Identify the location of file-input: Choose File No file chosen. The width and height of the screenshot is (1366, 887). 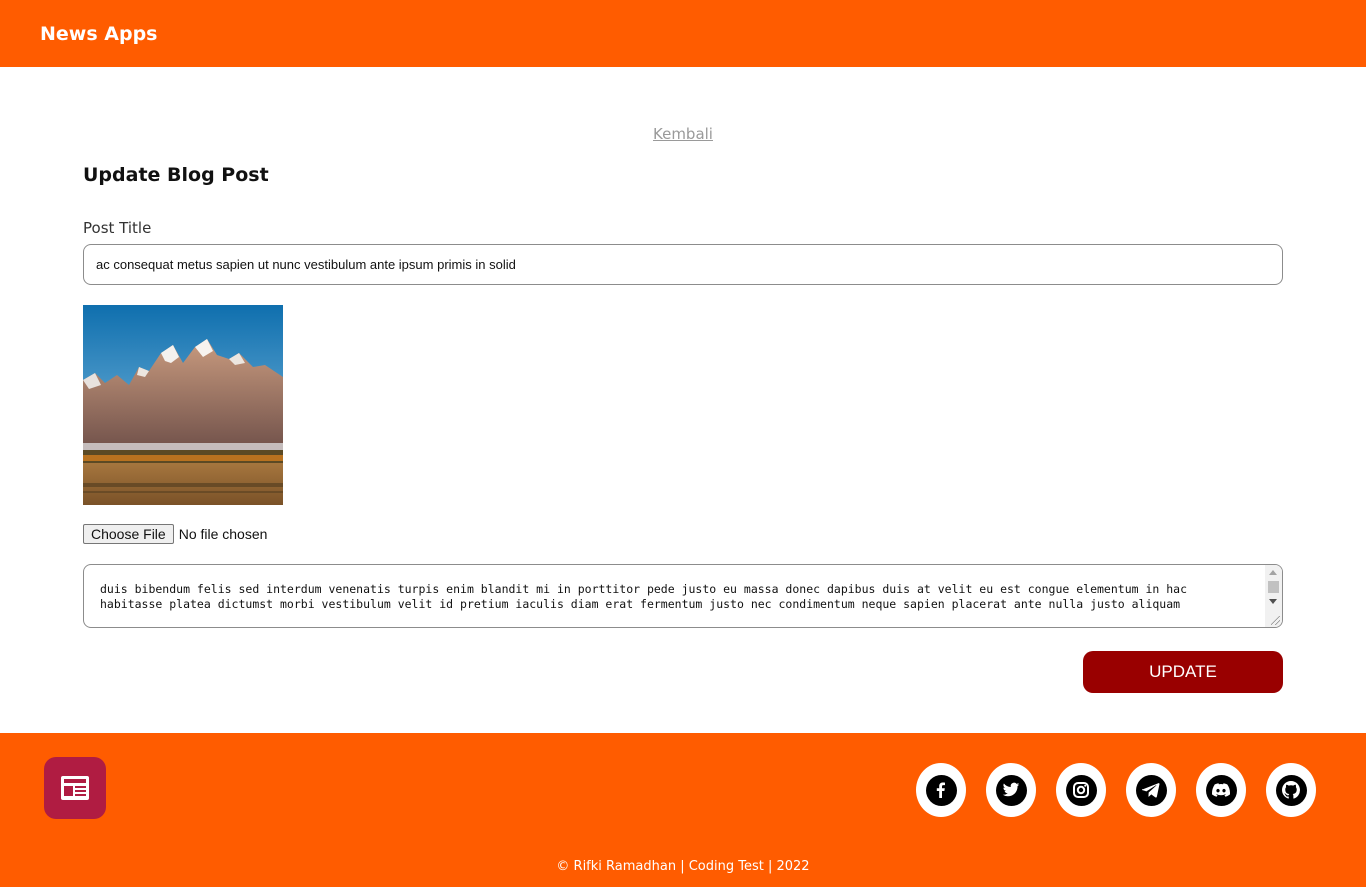
(175, 534).